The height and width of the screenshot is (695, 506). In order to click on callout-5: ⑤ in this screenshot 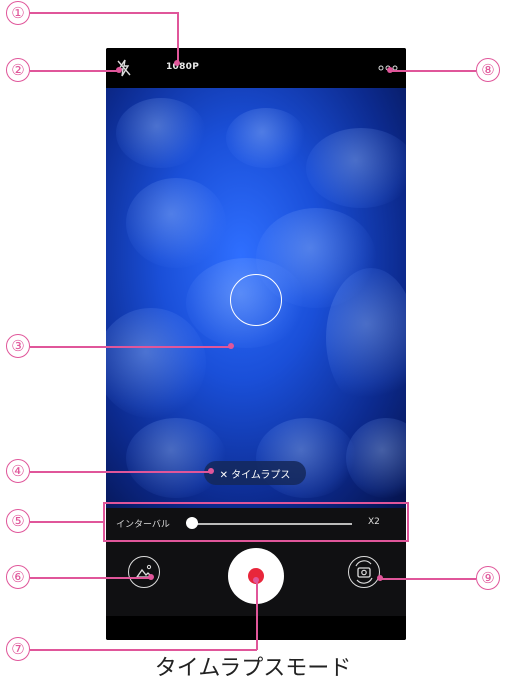, I will do `click(18, 521)`.